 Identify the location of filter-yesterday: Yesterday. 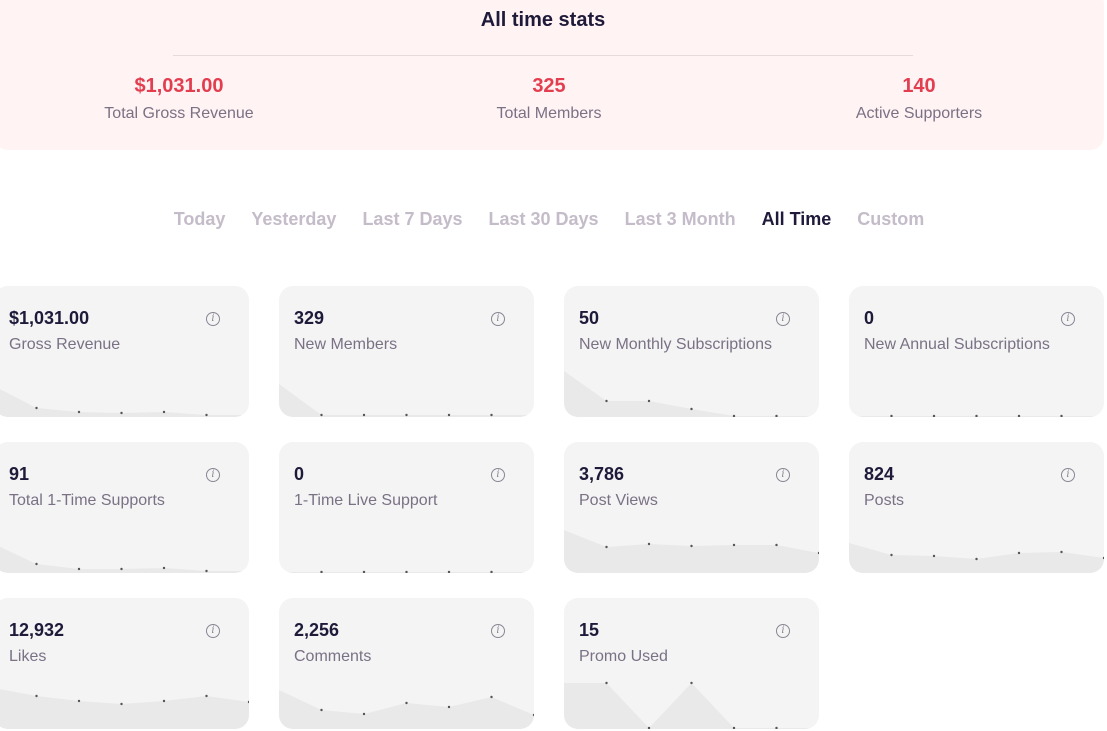
(293, 219).